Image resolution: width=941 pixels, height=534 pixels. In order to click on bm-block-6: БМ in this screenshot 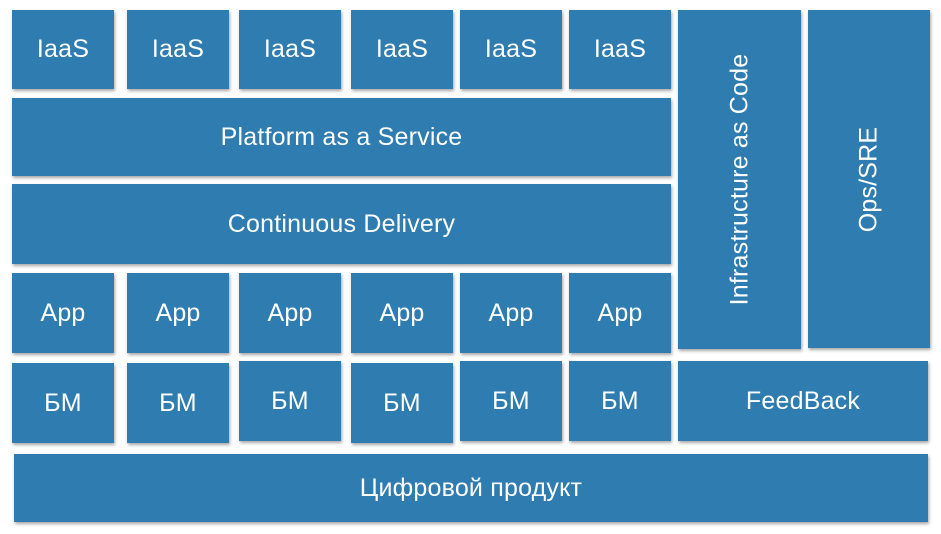, I will do `click(620, 401)`.